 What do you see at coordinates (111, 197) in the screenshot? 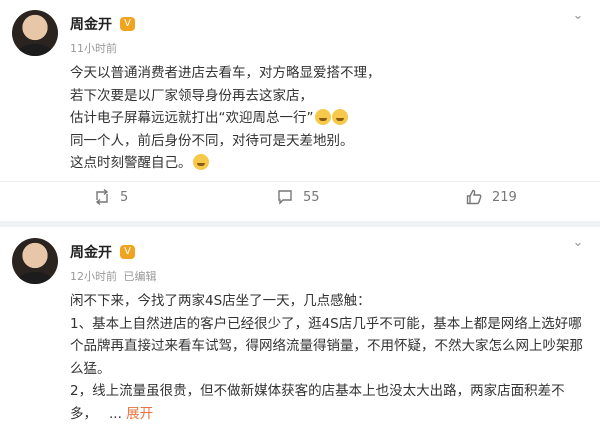
I see `repost-button: 5` at bounding box center [111, 197].